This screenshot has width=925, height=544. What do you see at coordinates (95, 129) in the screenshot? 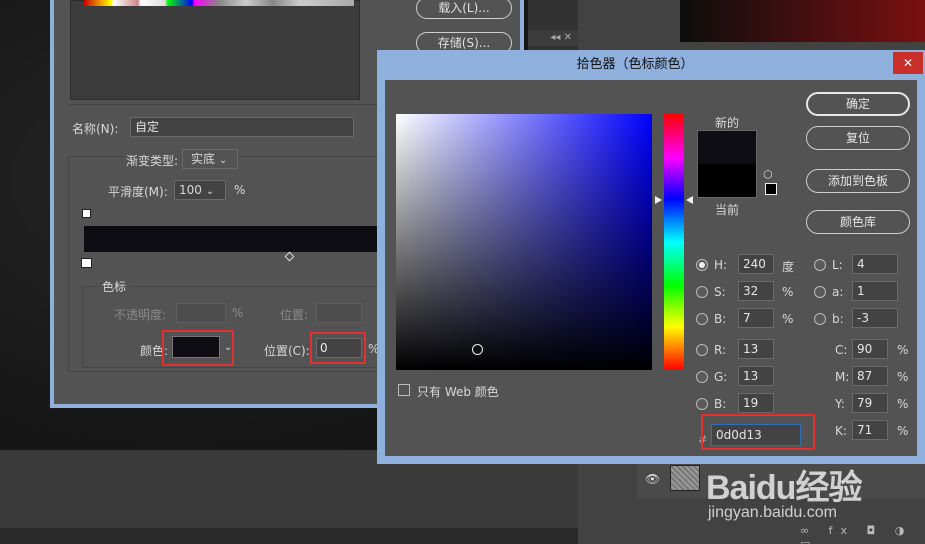
I see `name-label: 名称(N):` at bounding box center [95, 129].